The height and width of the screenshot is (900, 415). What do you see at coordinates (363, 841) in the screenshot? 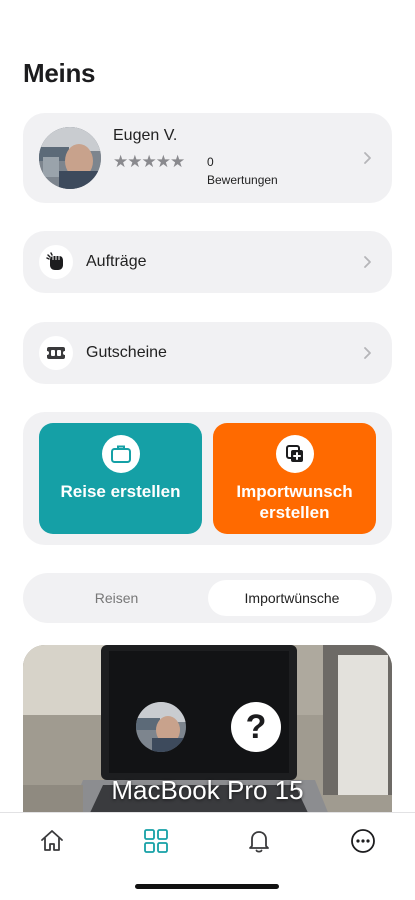
I see `more-icon` at bounding box center [363, 841].